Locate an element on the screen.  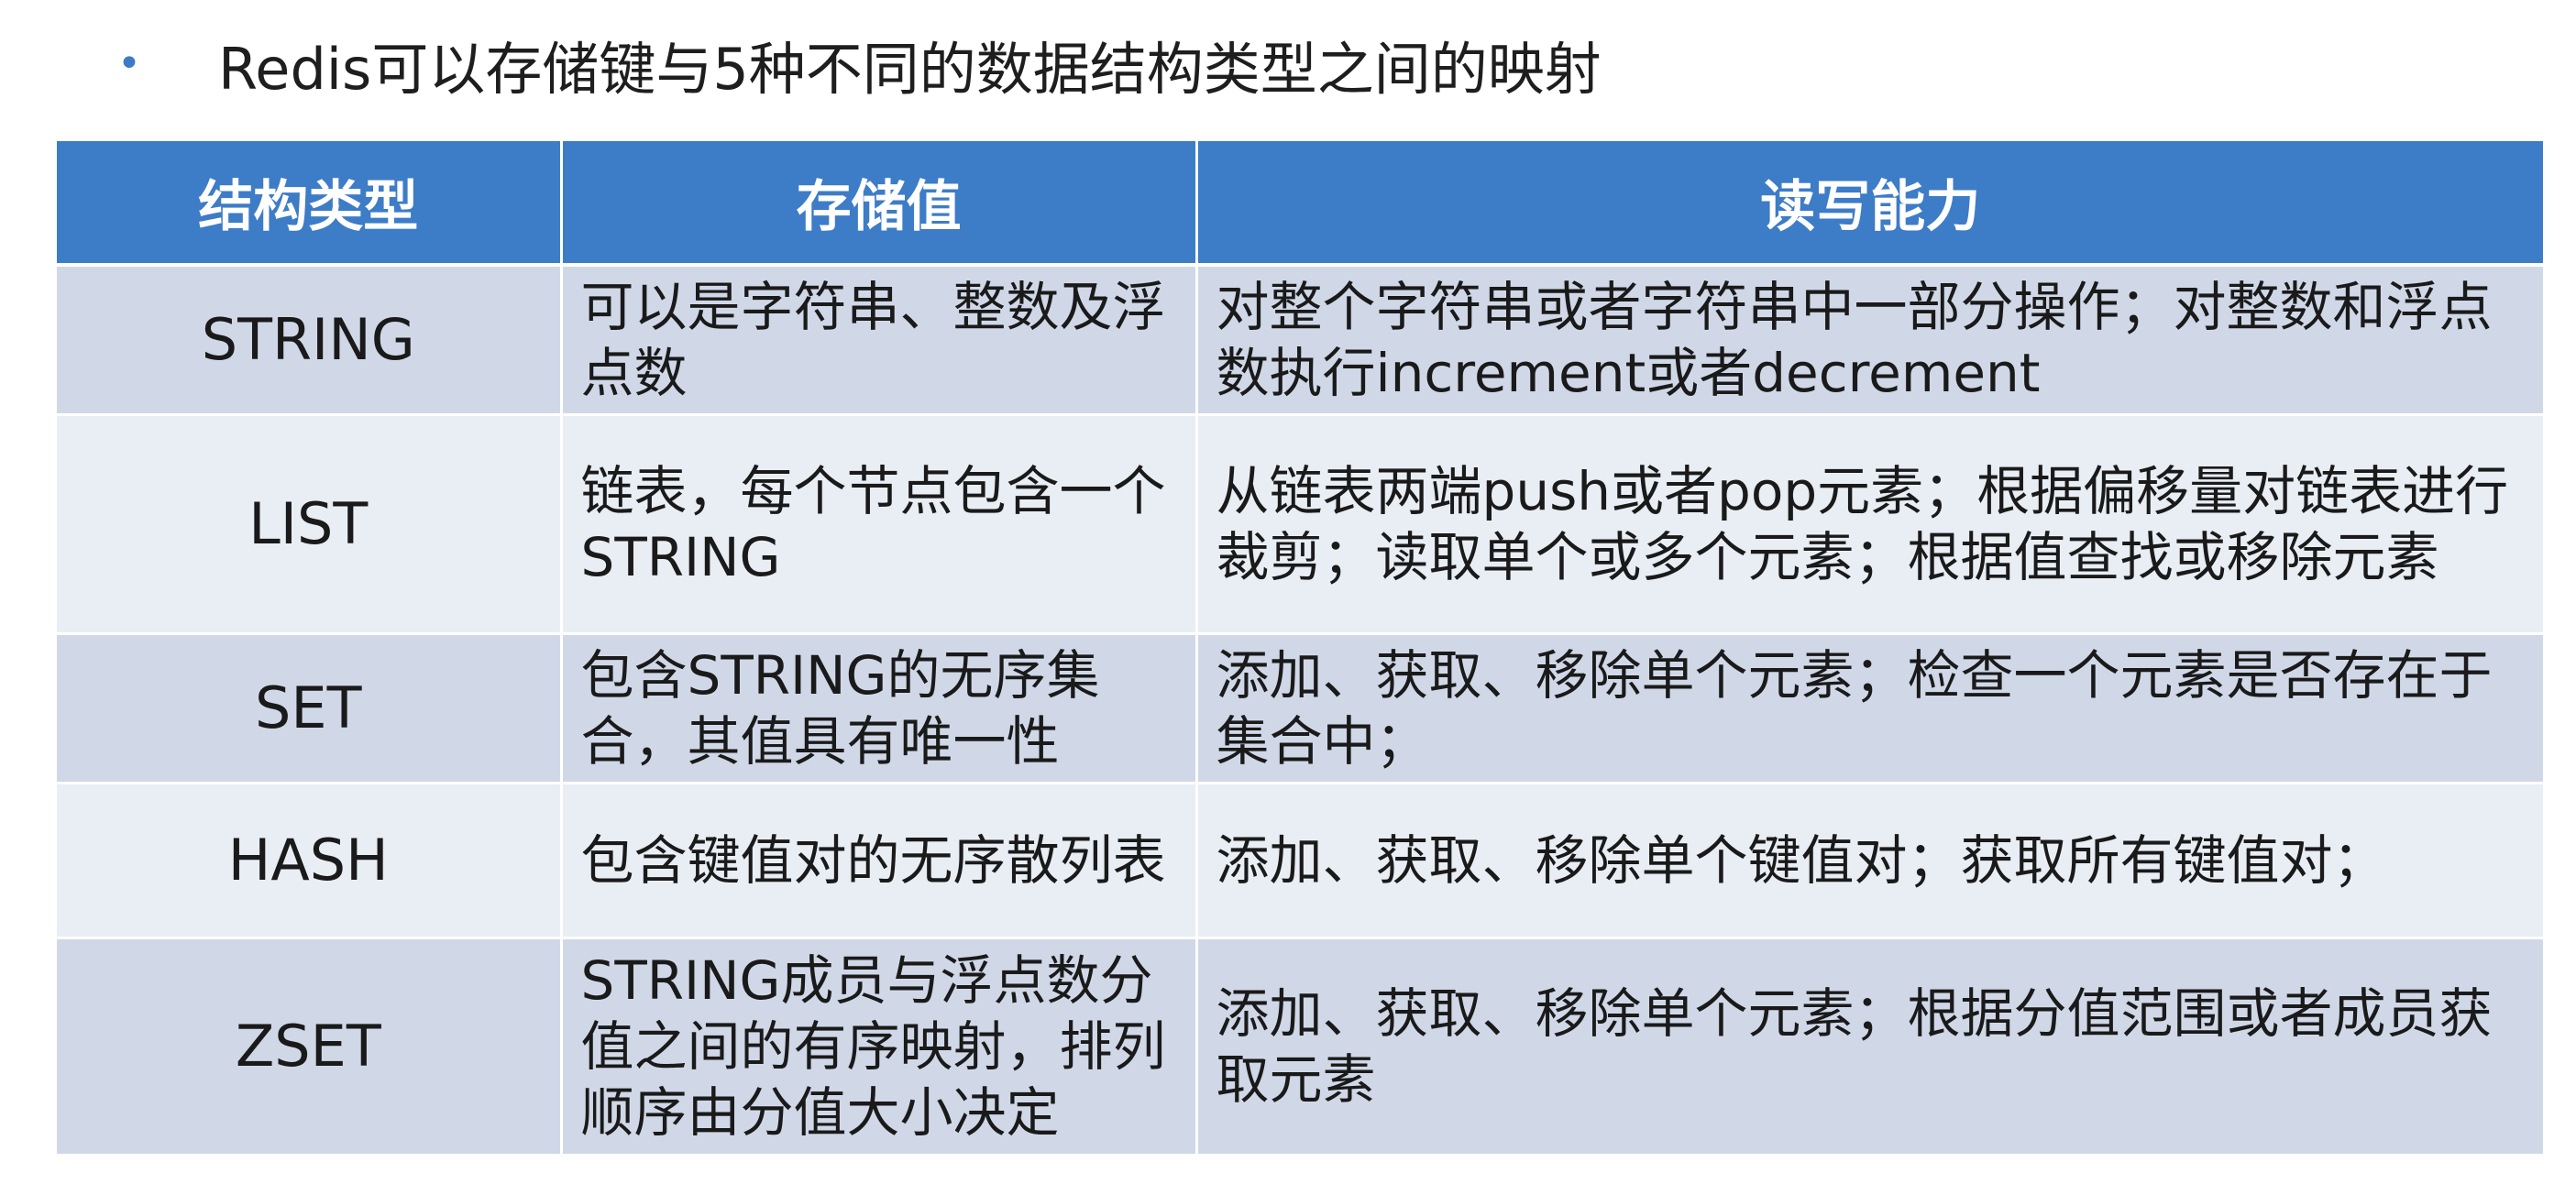
slide-heading: • Redis可以存储键与5种不同的数据结构类型之间的映射 is located at coordinates (859, 64).